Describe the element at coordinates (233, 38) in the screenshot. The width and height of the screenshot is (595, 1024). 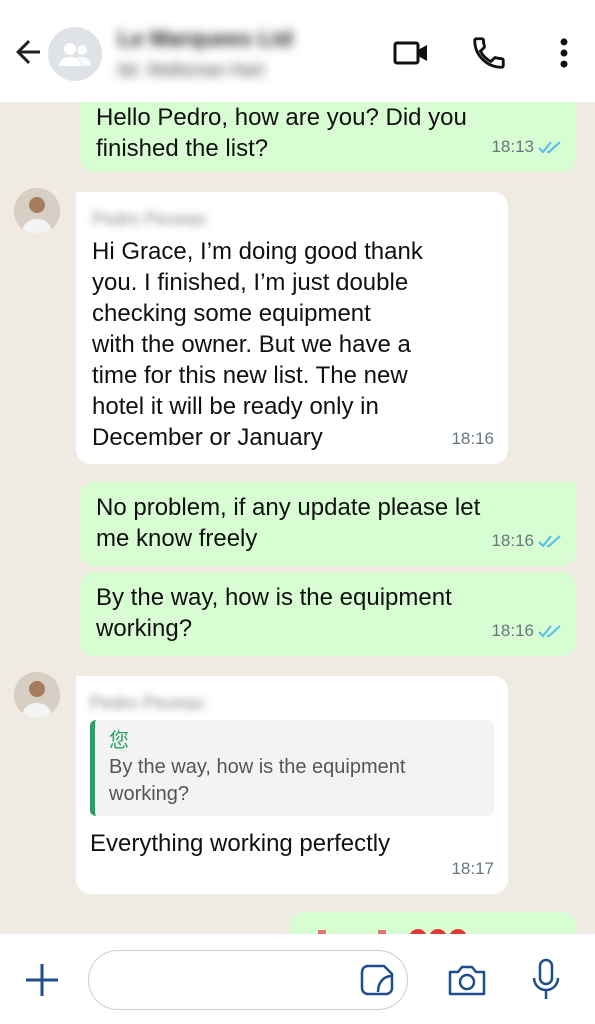
I see `chat-title: Le Marquees Ltd` at that location.